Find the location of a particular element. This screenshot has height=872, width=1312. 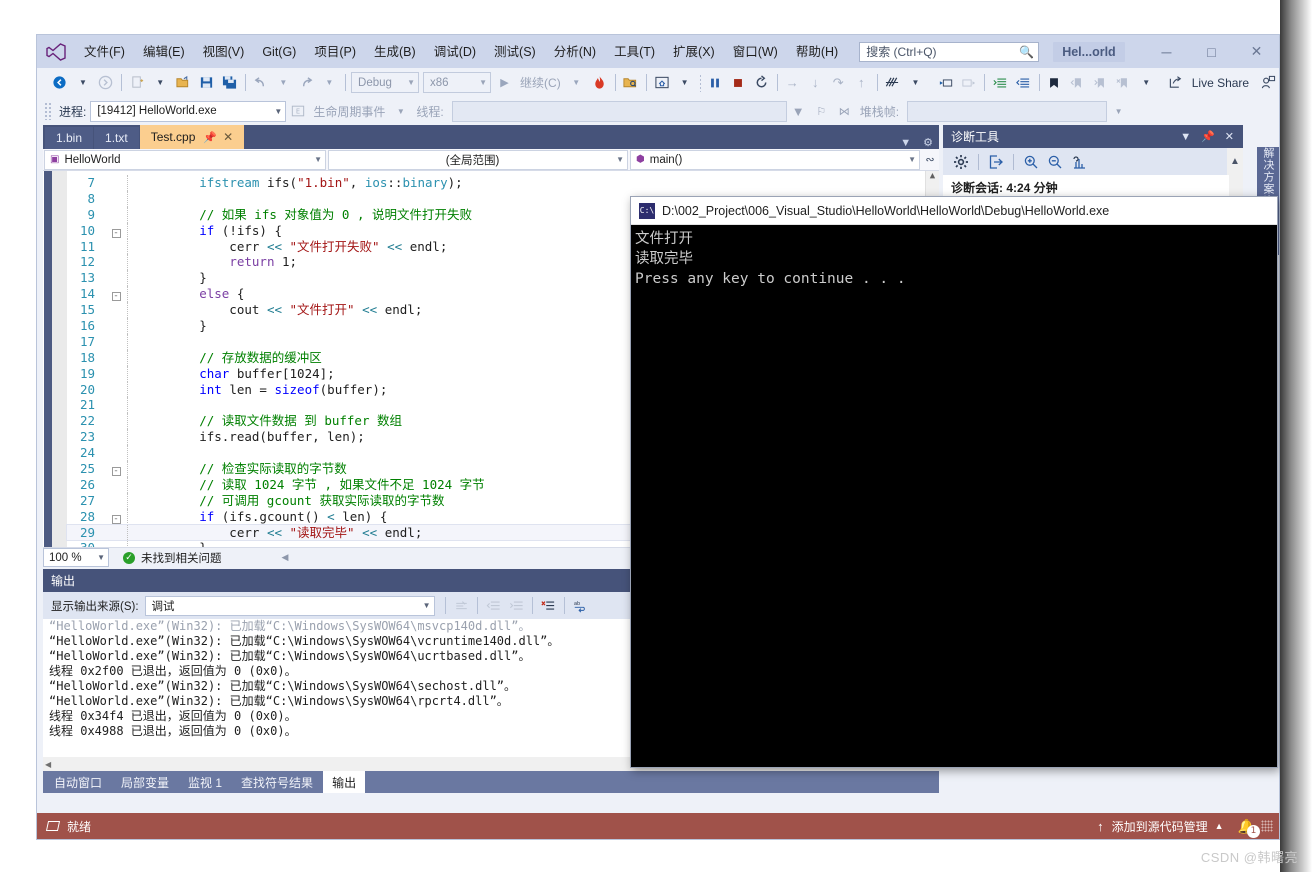

restart-icon is located at coordinates (761, 82).